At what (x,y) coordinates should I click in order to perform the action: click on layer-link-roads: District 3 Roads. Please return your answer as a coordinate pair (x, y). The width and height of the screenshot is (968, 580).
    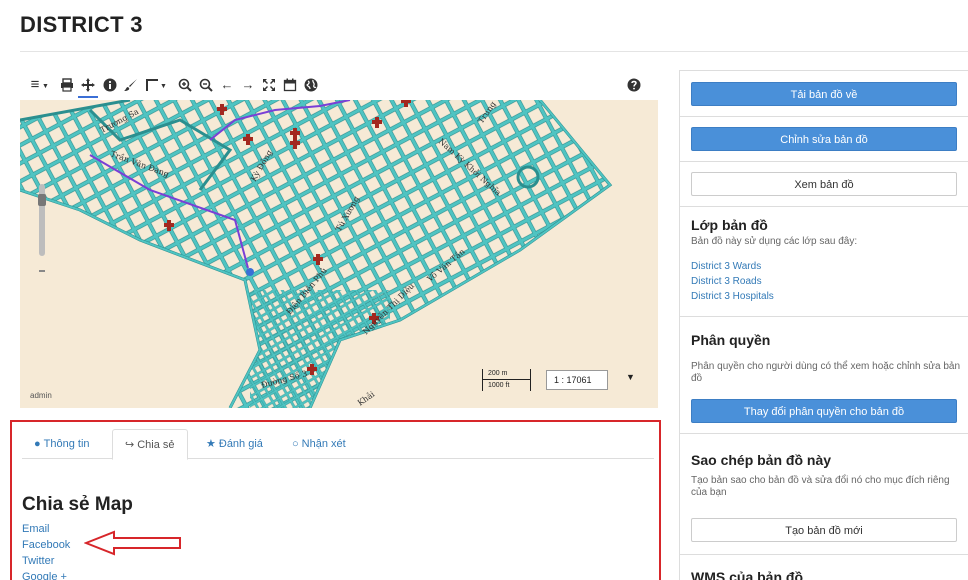
    Looking at the image, I should click on (726, 281).